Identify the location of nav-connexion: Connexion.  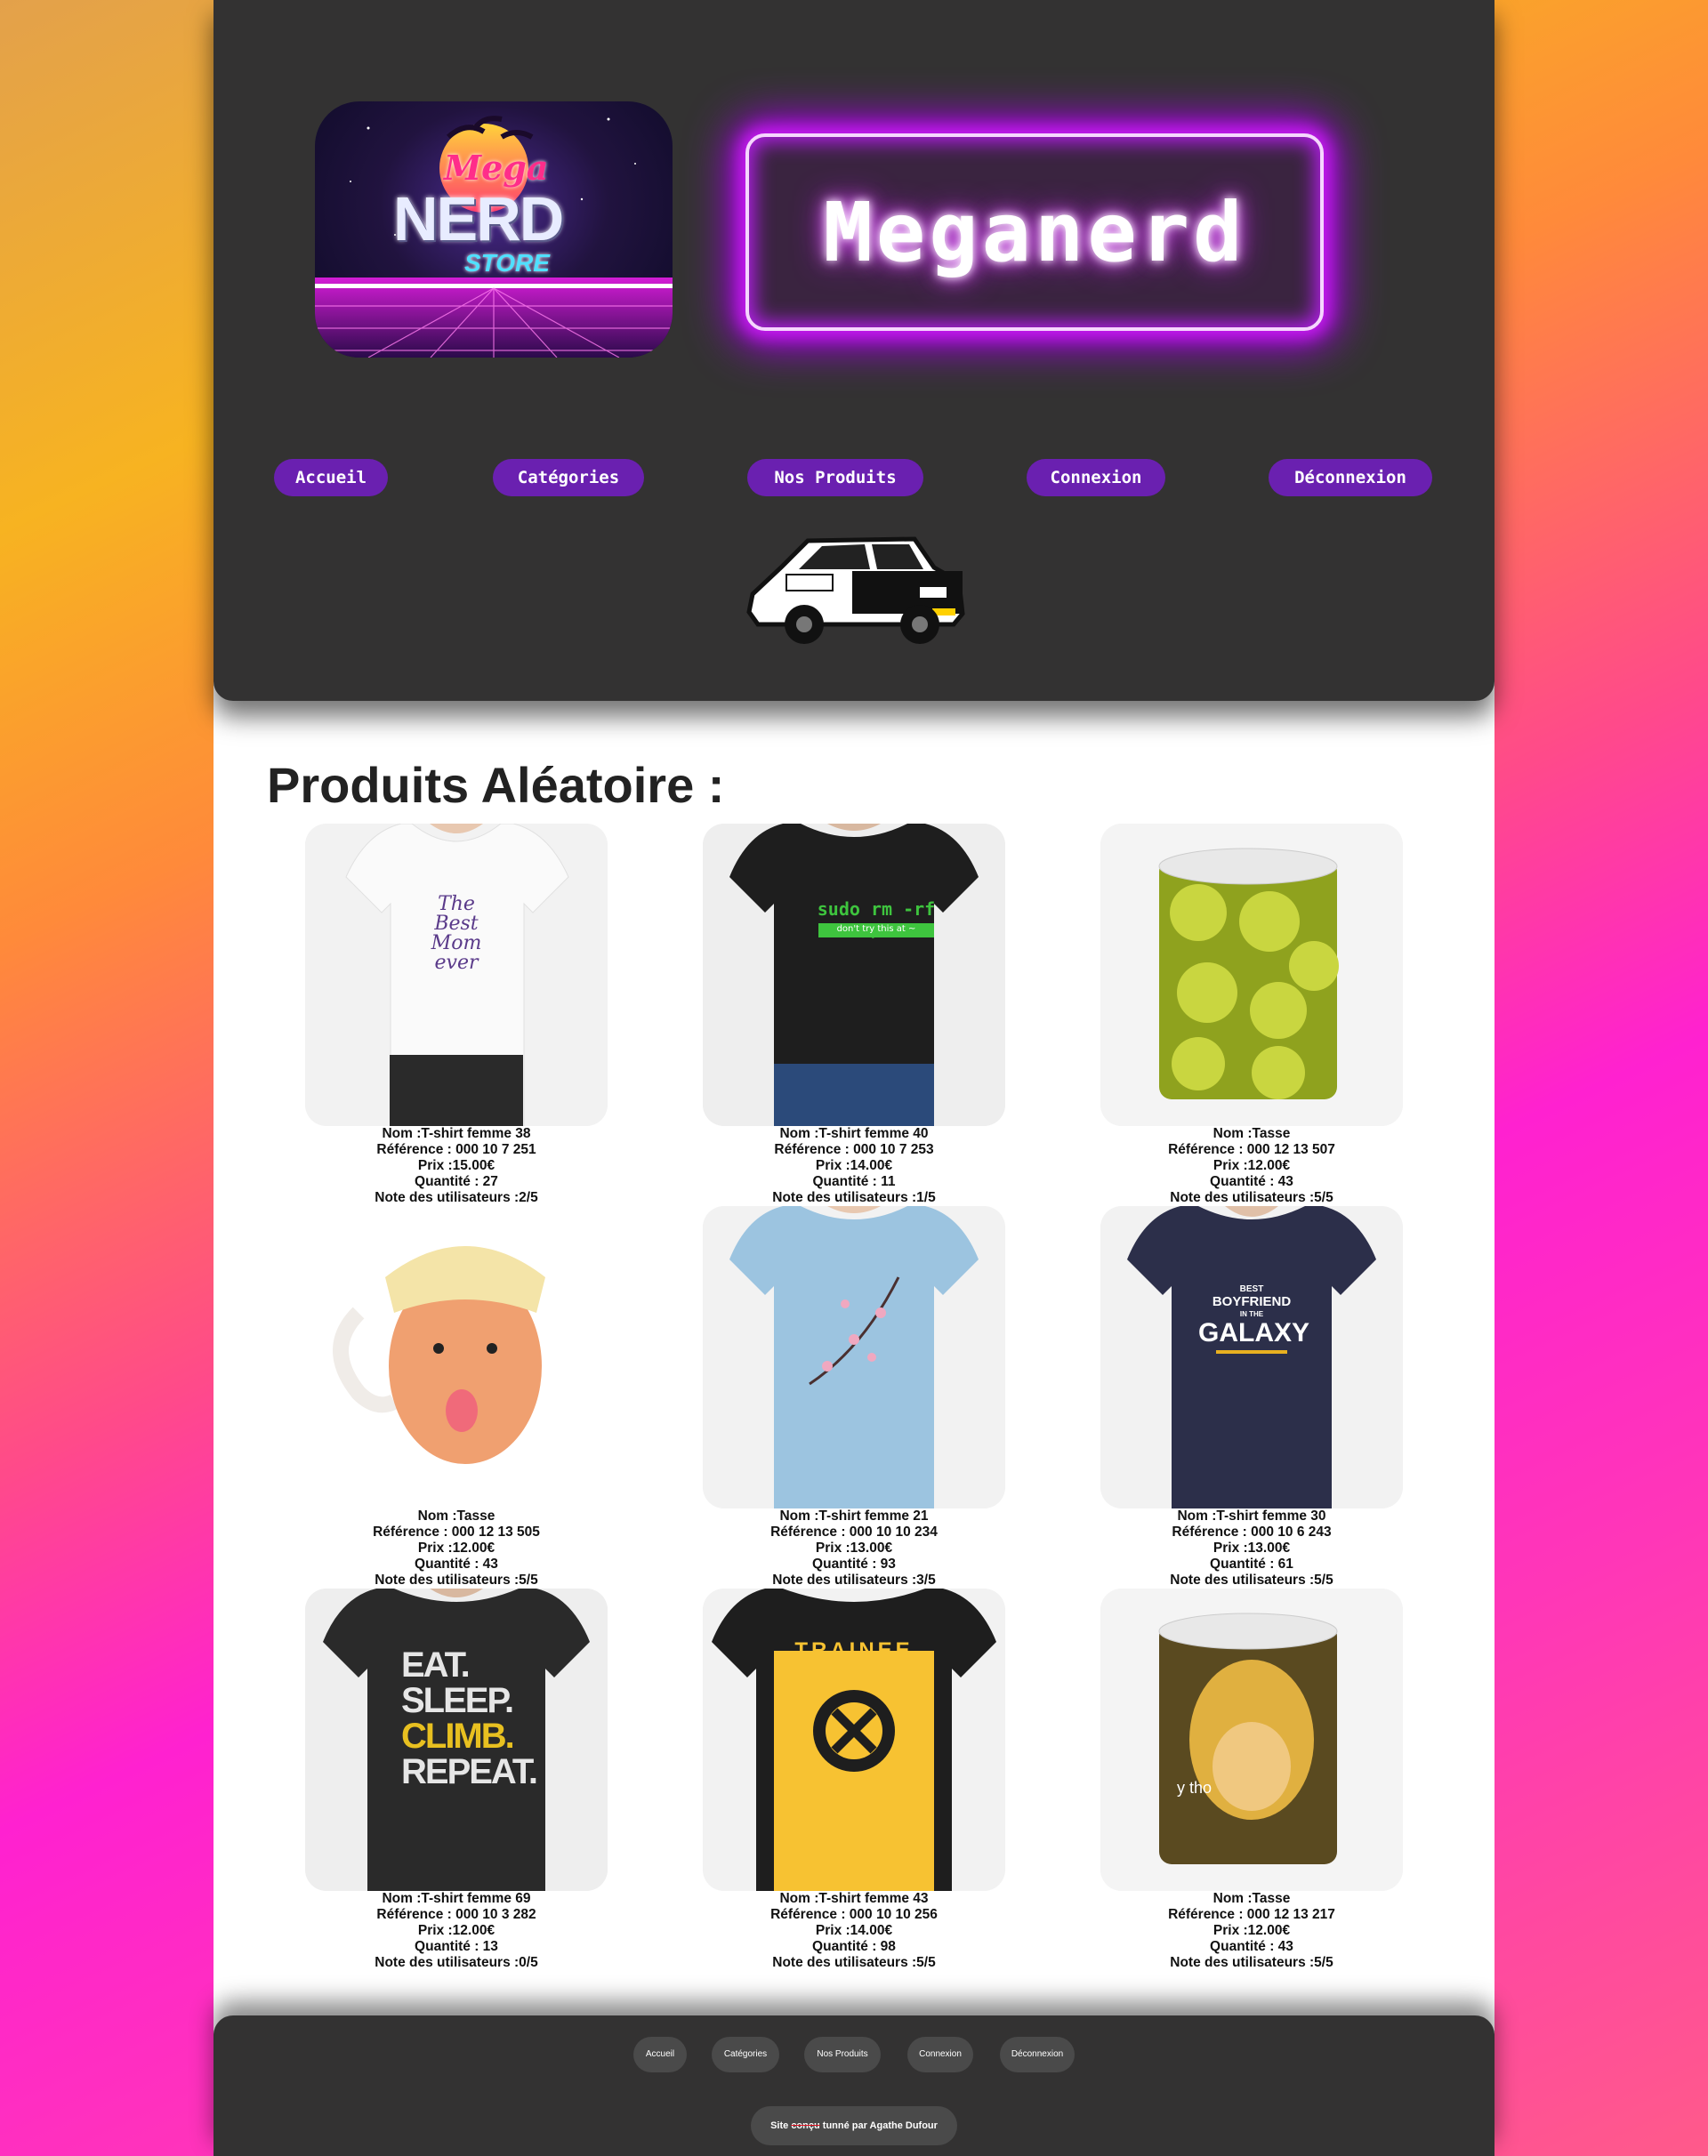
(1096, 478).